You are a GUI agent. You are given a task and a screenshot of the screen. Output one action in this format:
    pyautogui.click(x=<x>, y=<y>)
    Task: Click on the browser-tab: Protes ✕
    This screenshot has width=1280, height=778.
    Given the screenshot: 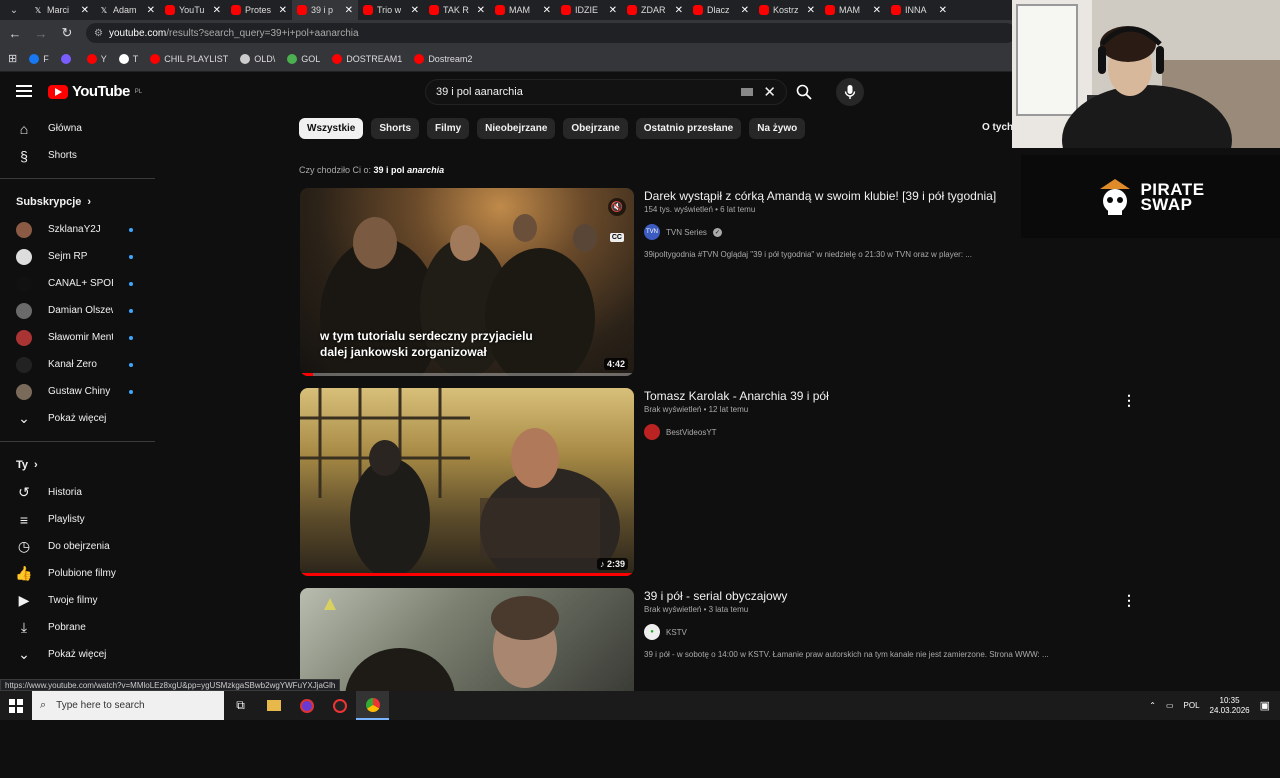 What is the action you would take?
    pyautogui.click(x=259, y=10)
    